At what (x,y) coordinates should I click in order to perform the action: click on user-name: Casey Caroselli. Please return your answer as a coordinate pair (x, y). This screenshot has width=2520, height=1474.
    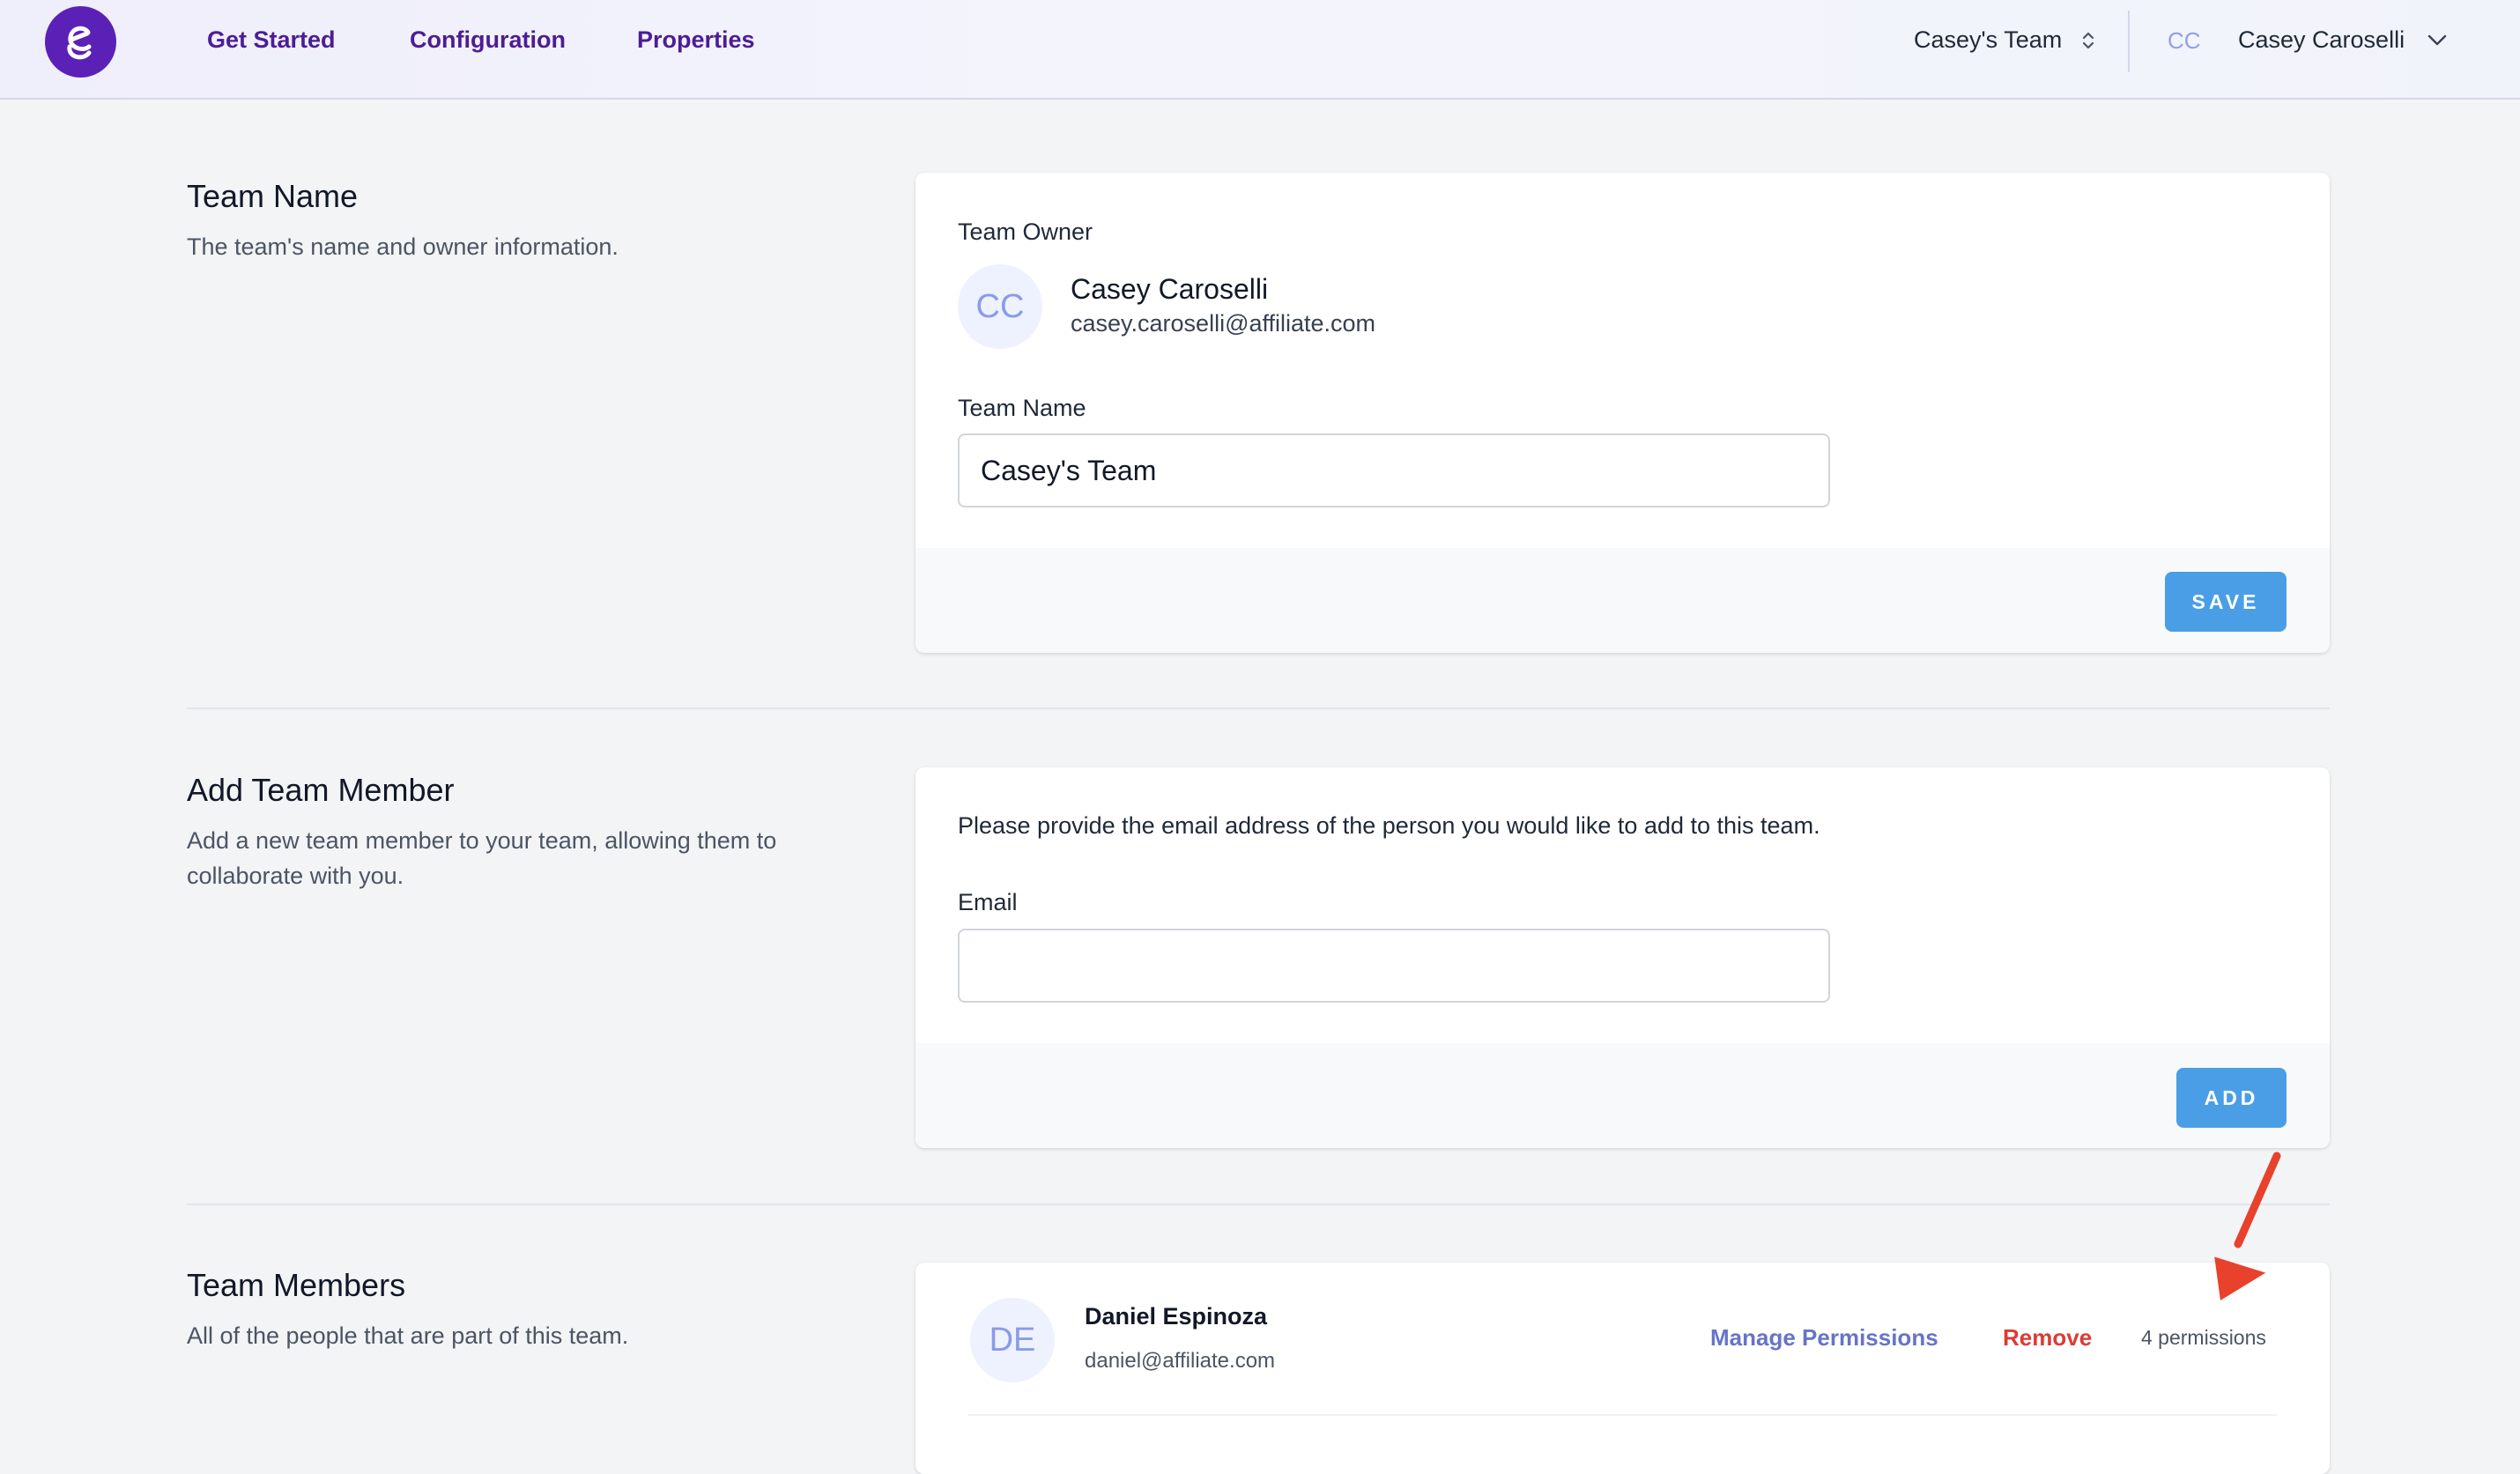
    Looking at the image, I should click on (2321, 39).